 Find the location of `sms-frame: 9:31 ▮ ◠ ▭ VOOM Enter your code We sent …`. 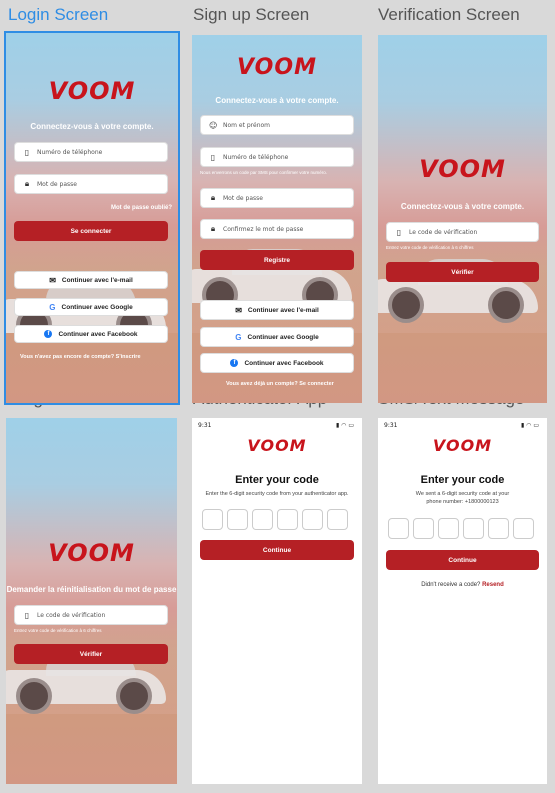

sms-frame: 9:31 ▮ ◠ ▭ VOOM Enter your code We sent … is located at coordinates (462, 601).